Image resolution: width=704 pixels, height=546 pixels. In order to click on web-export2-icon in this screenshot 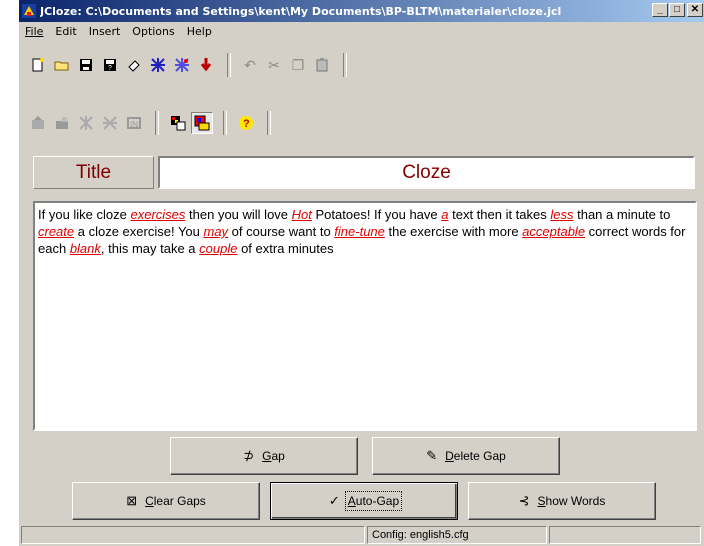, I will do `click(182, 65)`.